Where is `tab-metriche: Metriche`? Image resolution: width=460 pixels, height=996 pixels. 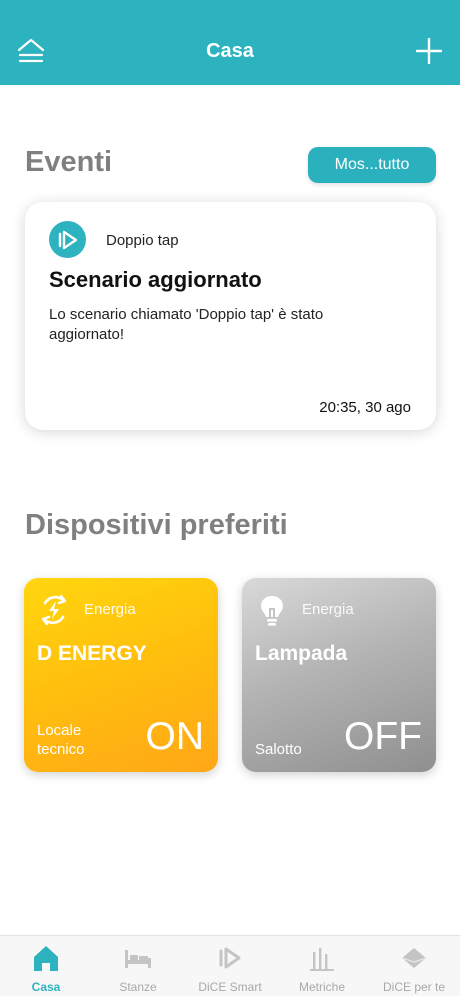 tab-metriche: Metriche is located at coordinates (322, 966).